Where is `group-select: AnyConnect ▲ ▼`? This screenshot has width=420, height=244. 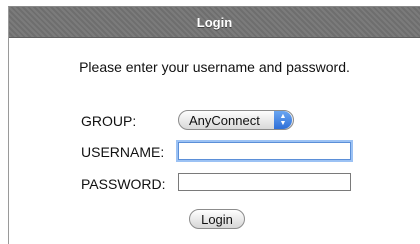 group-select: AnyConnect ▲ ▼ is located at coordinates (236, 120).